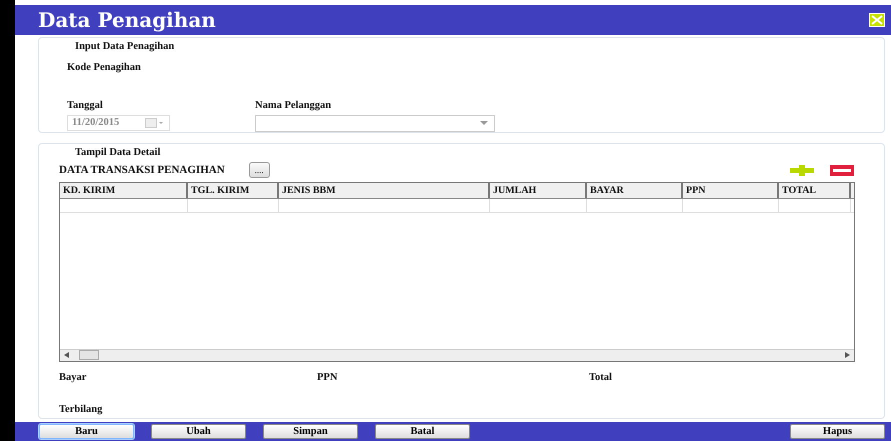  Describe the element at coordinates (815, 190) in the screenshot. I see `column-header: TOTAL` at that location.